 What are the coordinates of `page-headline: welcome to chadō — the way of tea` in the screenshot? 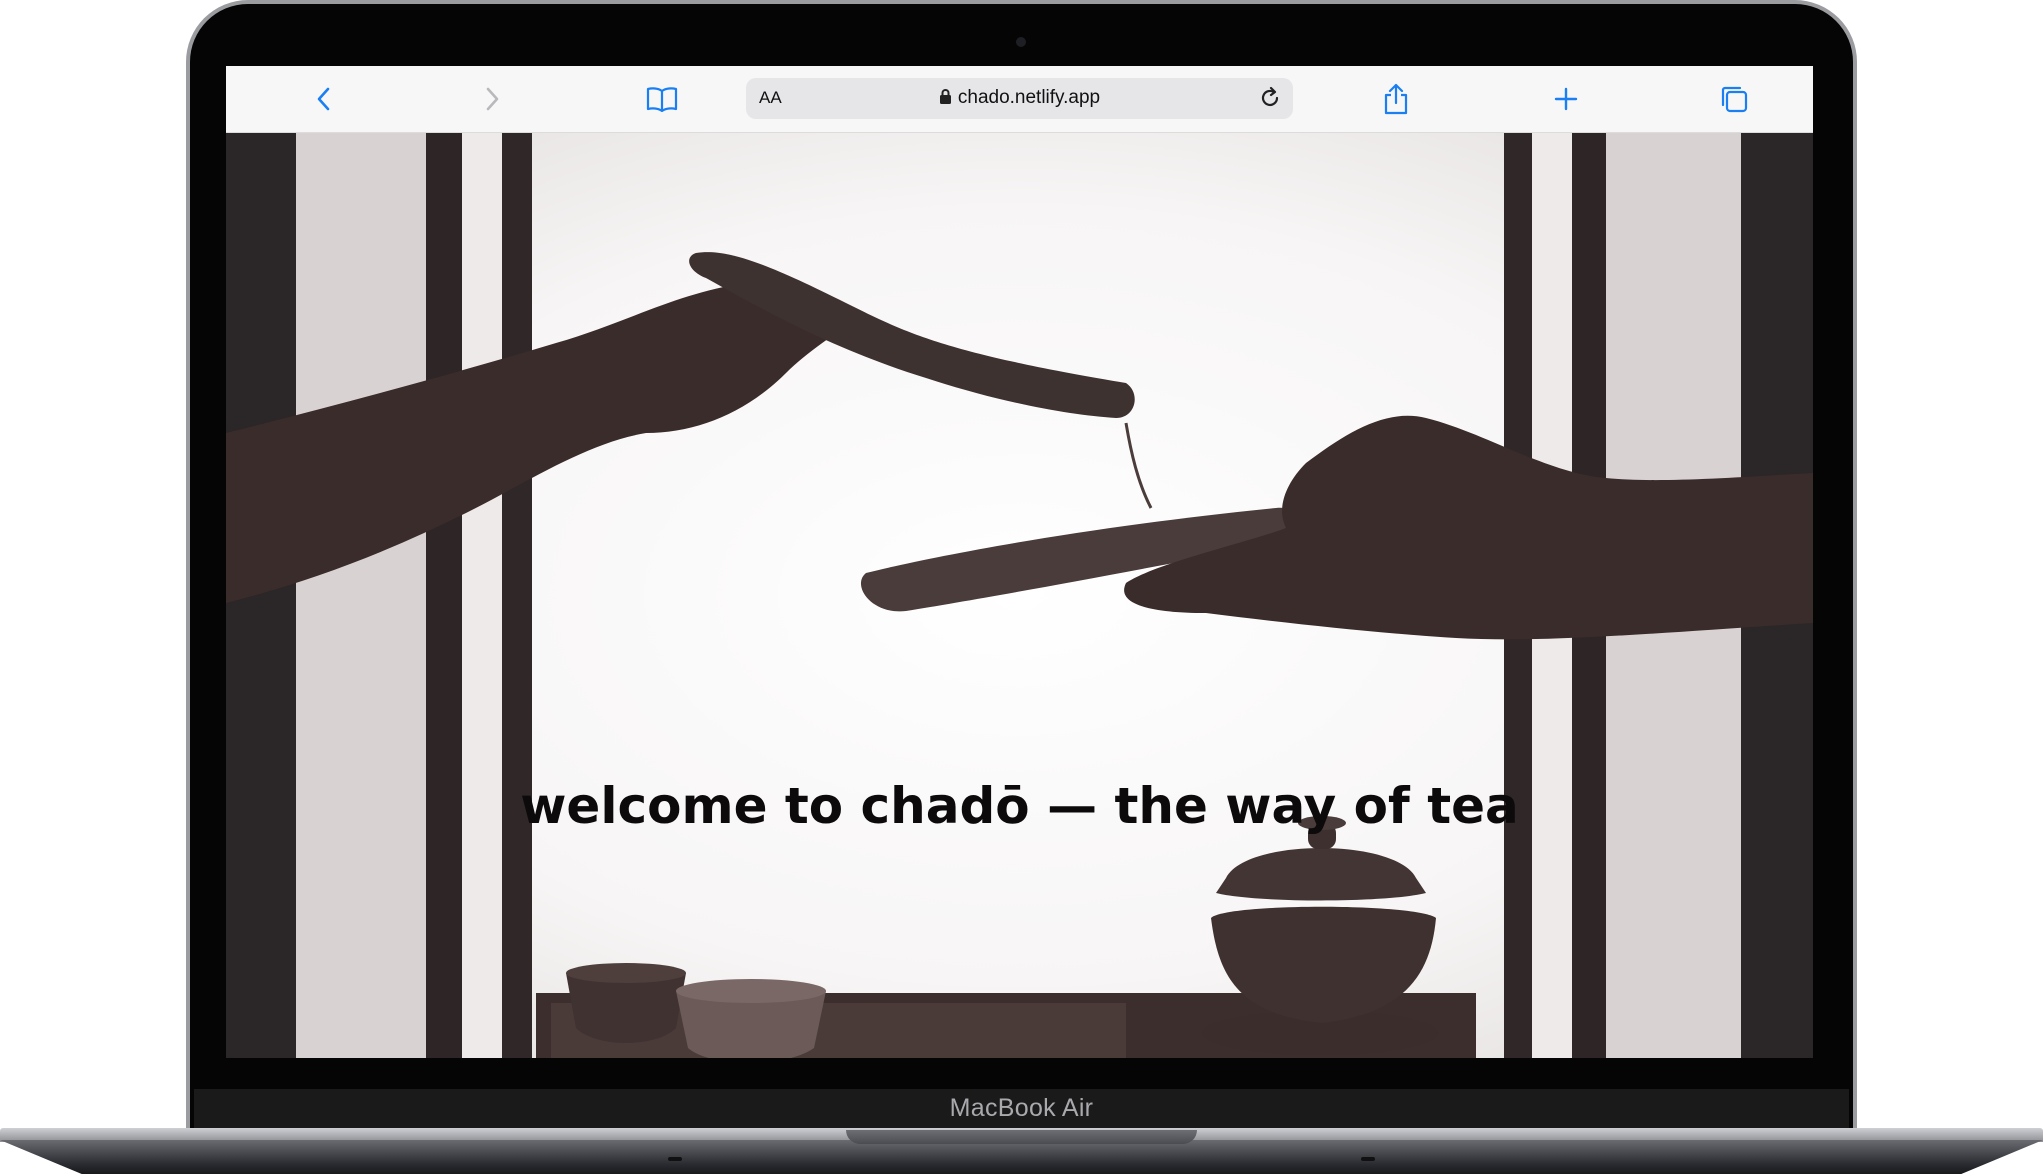 It's located at (1019, 806).